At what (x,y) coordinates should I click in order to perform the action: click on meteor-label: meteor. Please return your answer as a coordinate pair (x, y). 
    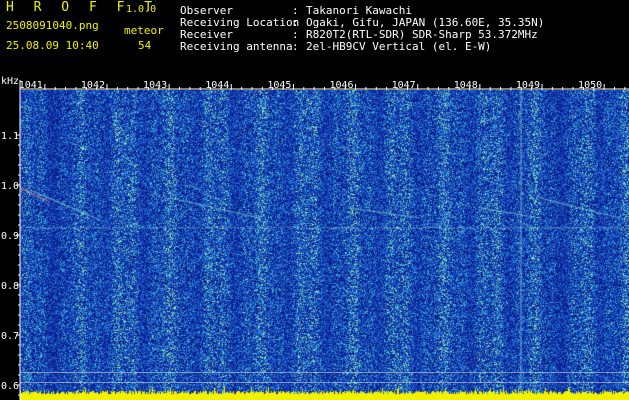
    Looking at the image, I should click on (144, 30).